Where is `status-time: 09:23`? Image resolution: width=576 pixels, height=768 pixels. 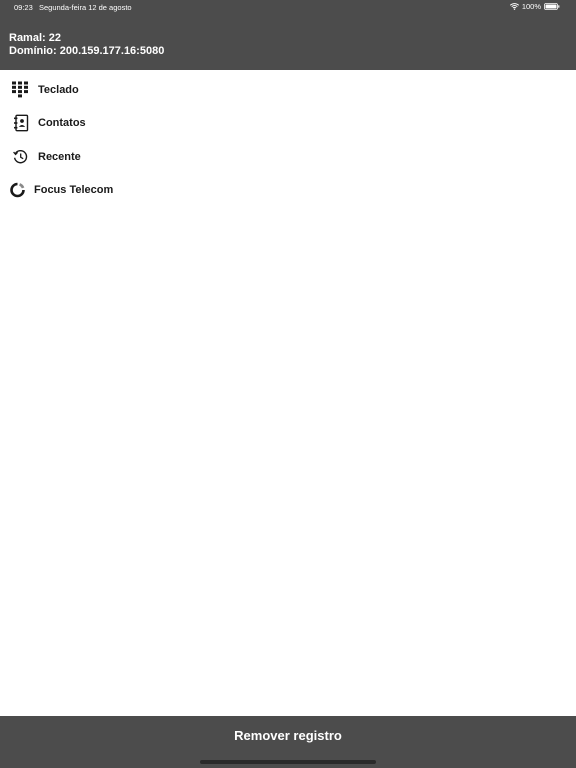
status-time: 09:23 is located at coordinates (23, 7).